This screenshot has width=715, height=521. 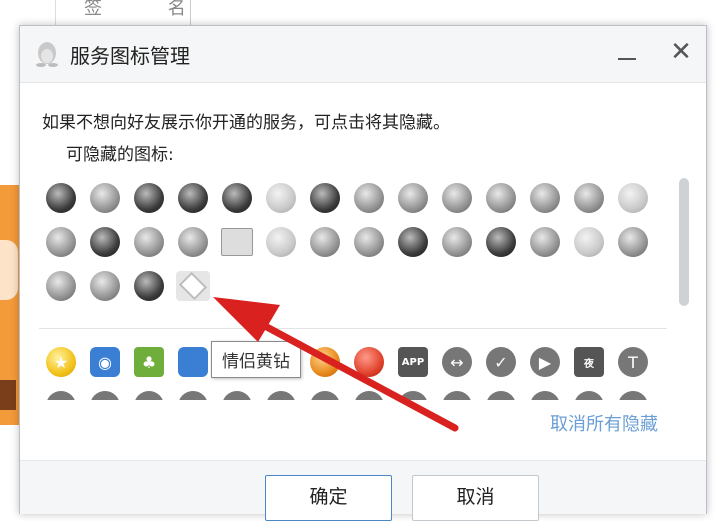 What do you see at coordinates (457, 362) in the screenshot?
I see `icon-cell: ↔` at bounding box center [457, 362].